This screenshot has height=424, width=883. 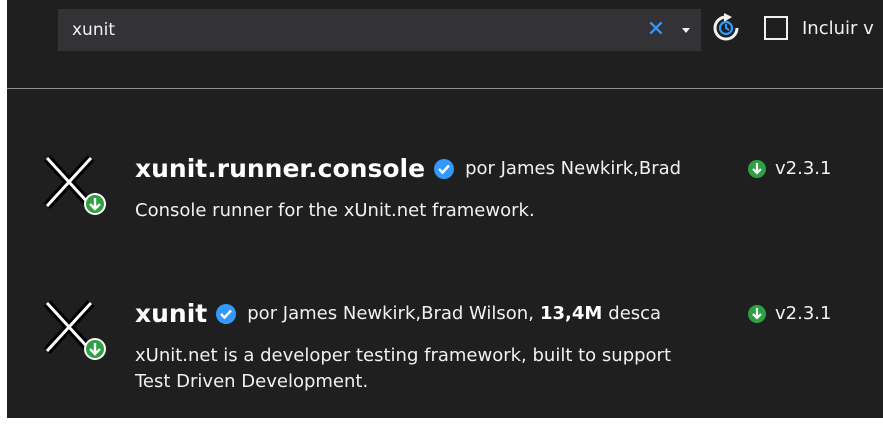 What do you see at coordinates (3, 212) in the screenshot?
I see `window-edge` at bounding box center [3, 212].